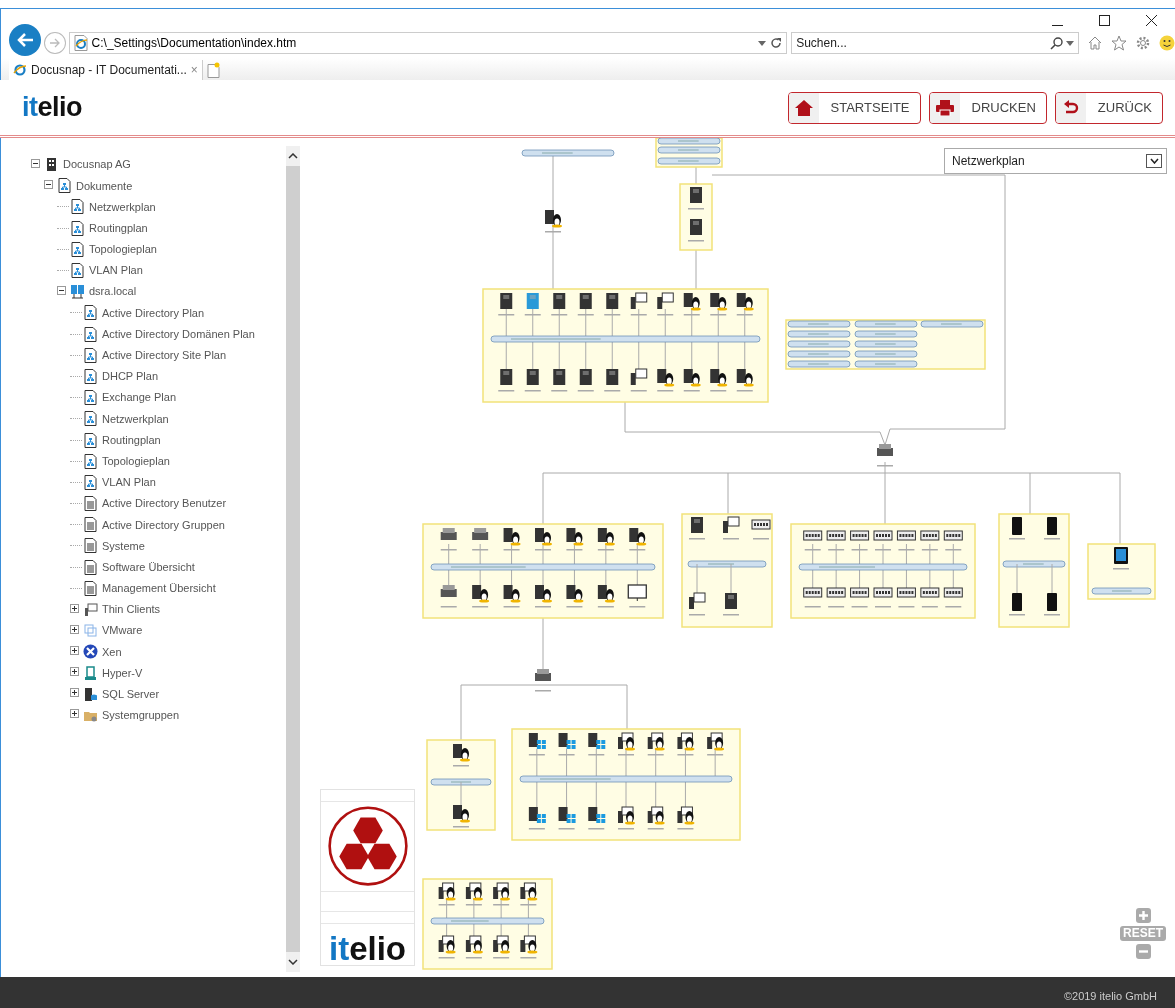  I want to click on scroll-up-icon, so click(293, 156).